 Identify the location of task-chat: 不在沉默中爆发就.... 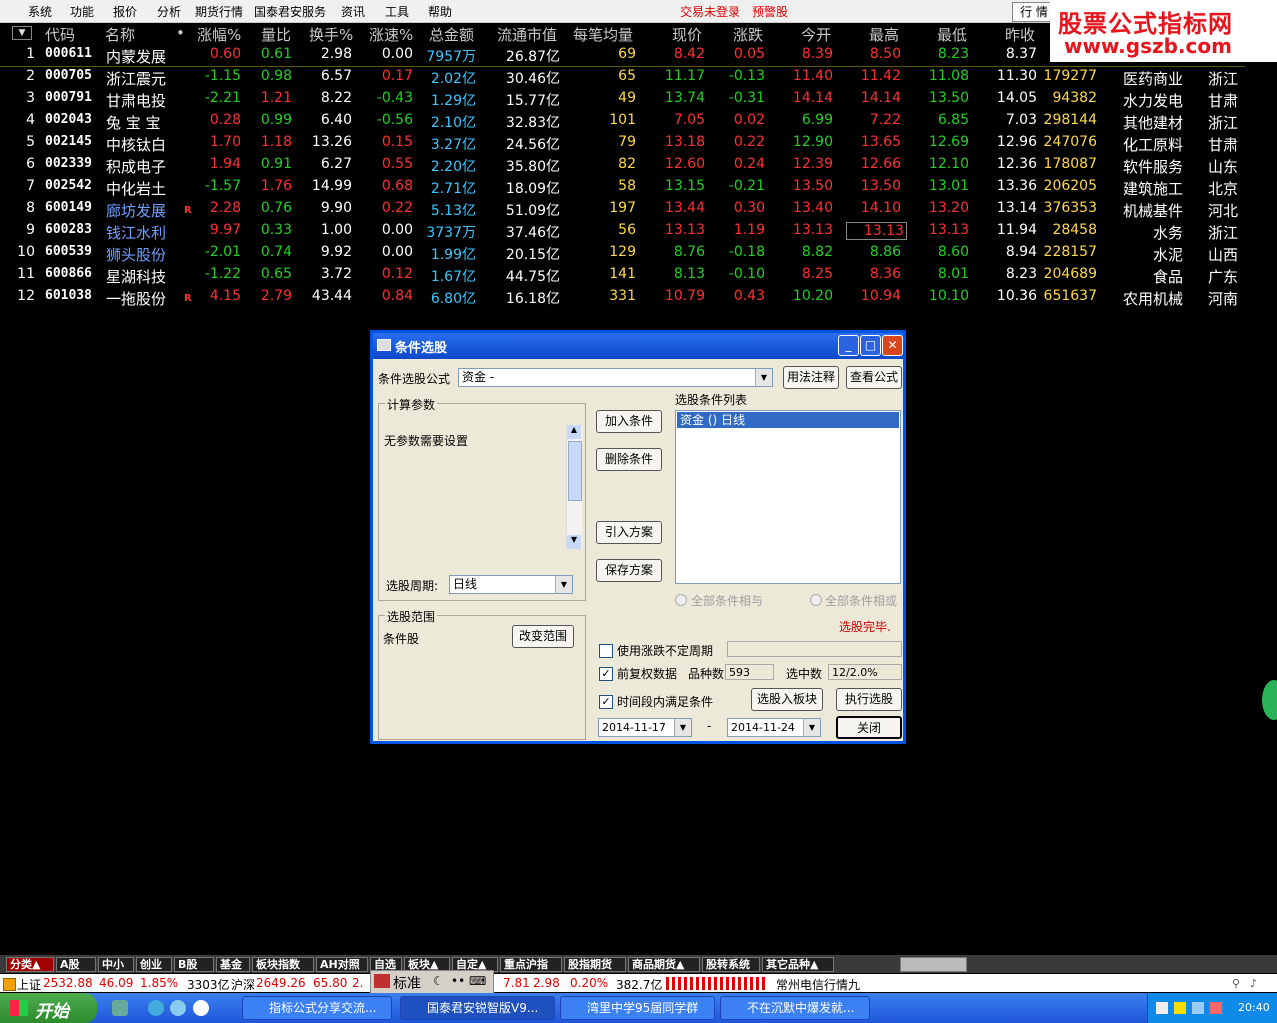
(795, 1008).